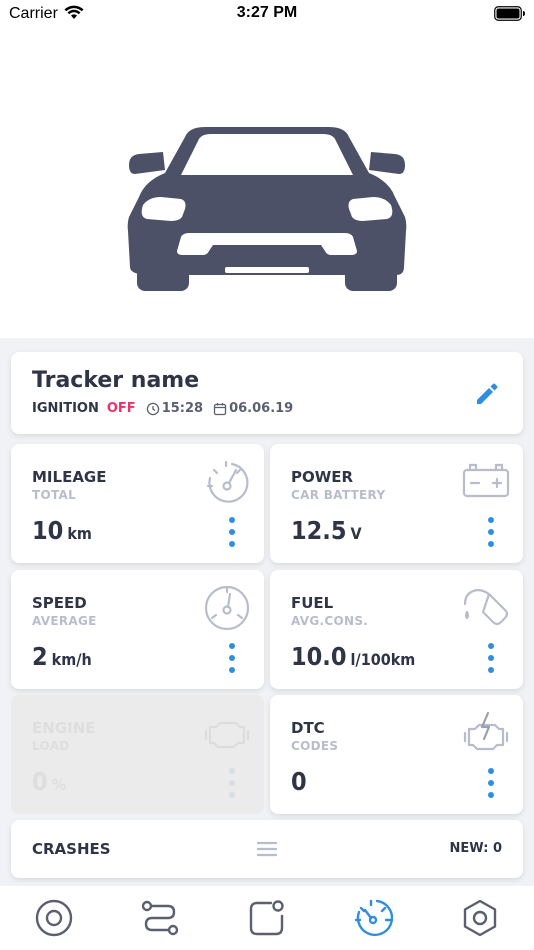 This screenshot has width=534, height=950. What do you see at coordinates (338, 495) in the screenshot?
I see `tile-subtitle: CAR BATTERY` at bounding box center [338, 495].